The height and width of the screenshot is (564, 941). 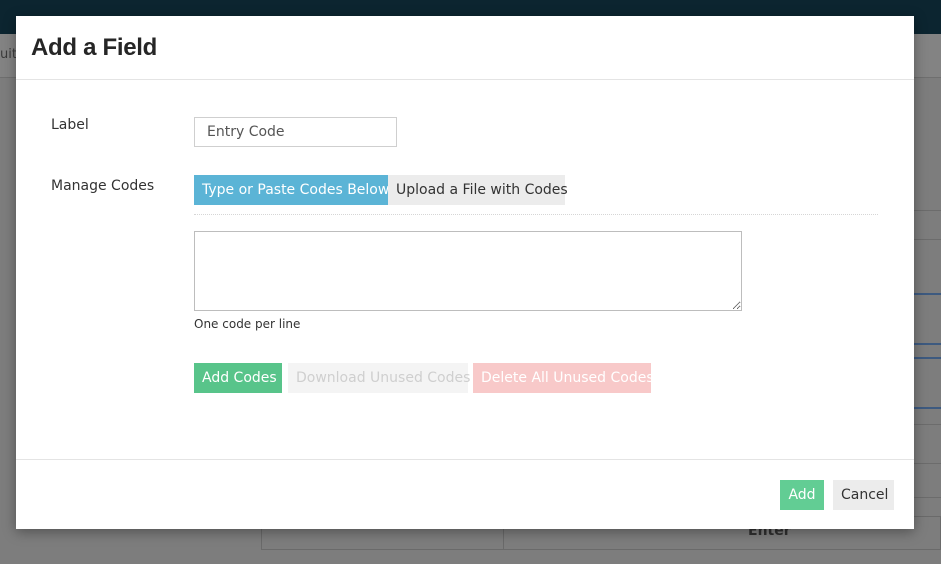 I want to click on cancel-button: Cancel, so click(x=863, y=495).